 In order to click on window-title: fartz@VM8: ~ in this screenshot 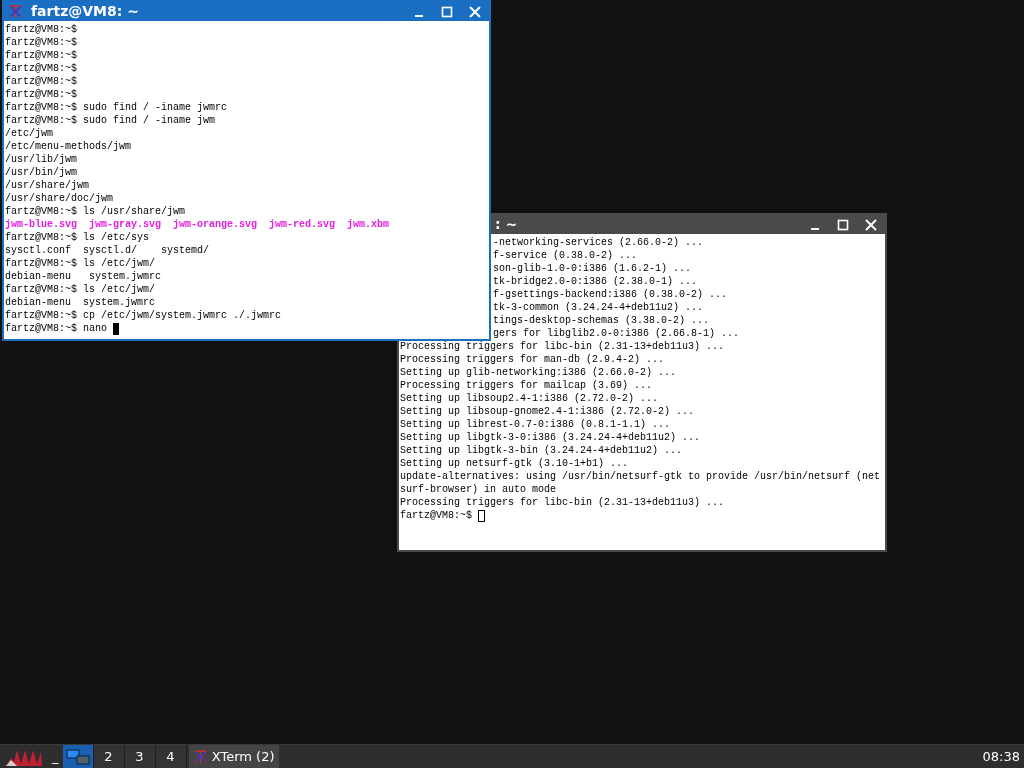, I will do `click(85, 11)`.